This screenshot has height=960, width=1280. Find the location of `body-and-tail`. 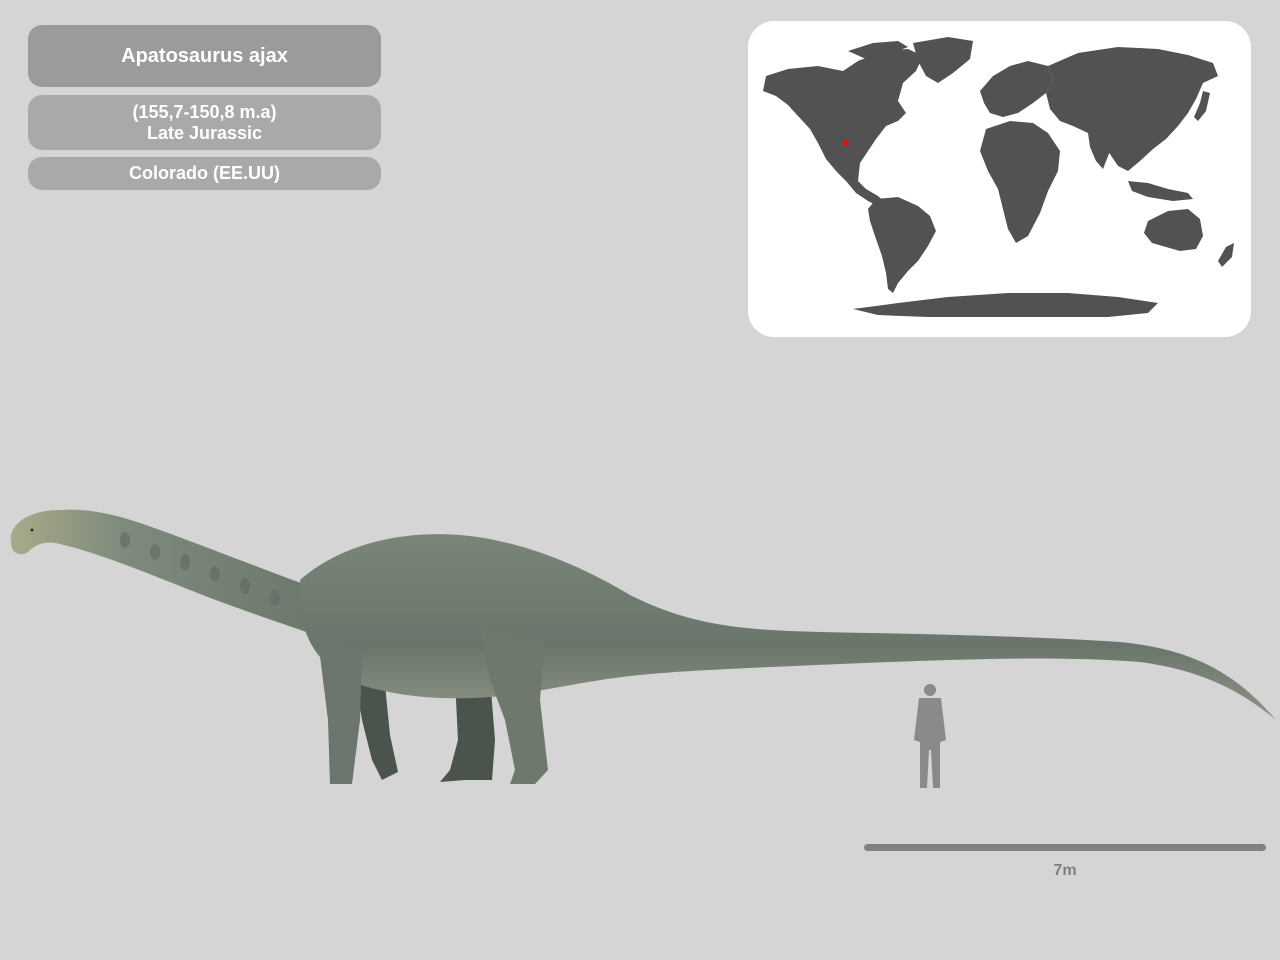

body-and-tail is located at coordinates (788, 627).